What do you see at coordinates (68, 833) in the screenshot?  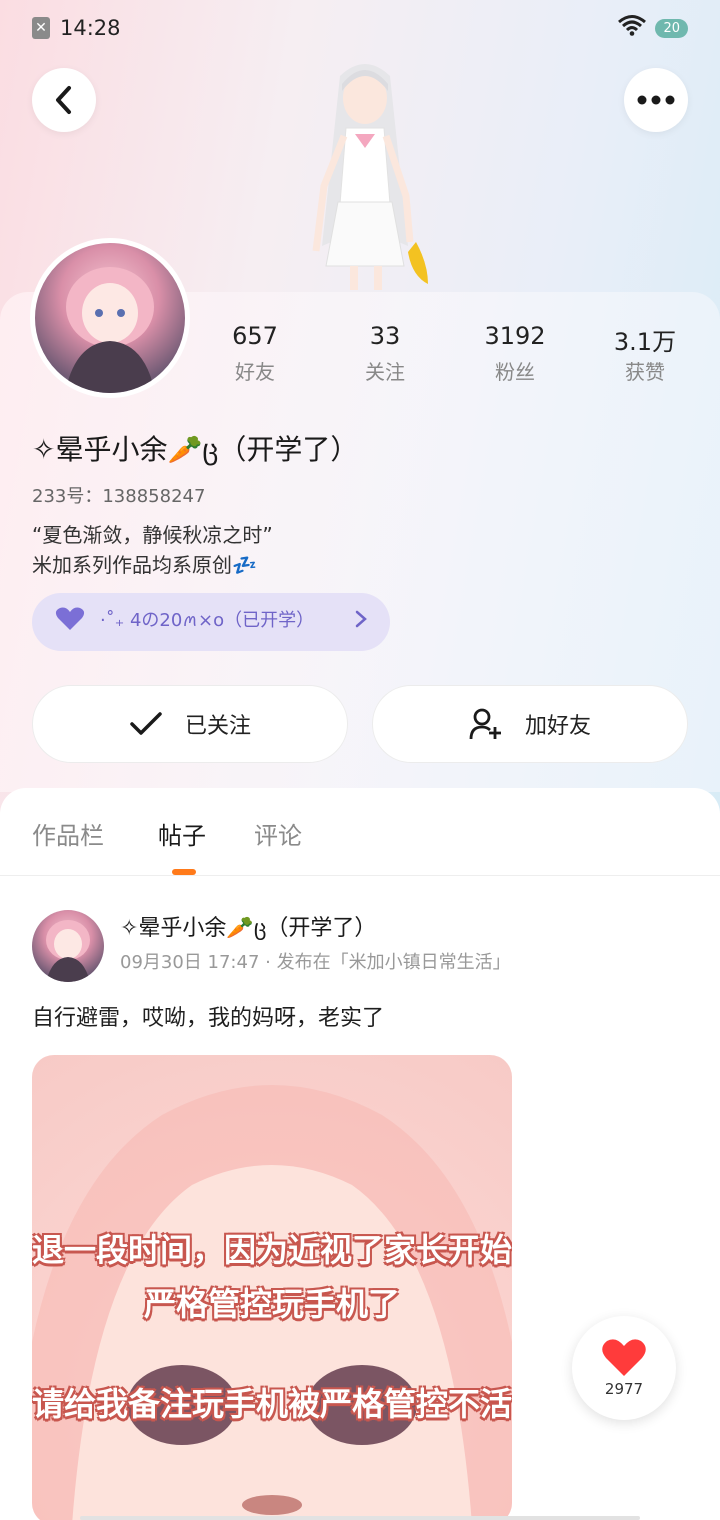 I see `tab-works: 作品栏` at bounding box center [68, 833].